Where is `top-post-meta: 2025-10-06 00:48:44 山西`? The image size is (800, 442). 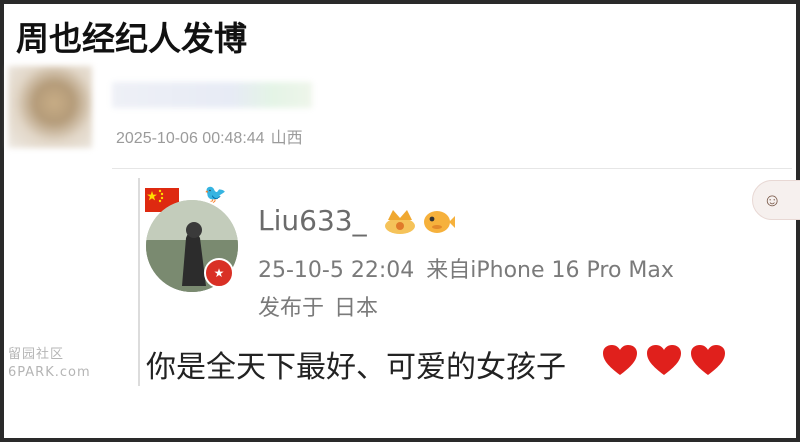 top-post-meta: 2025-10-06 00:48:44 山西 is located at coordinates (209, 136).